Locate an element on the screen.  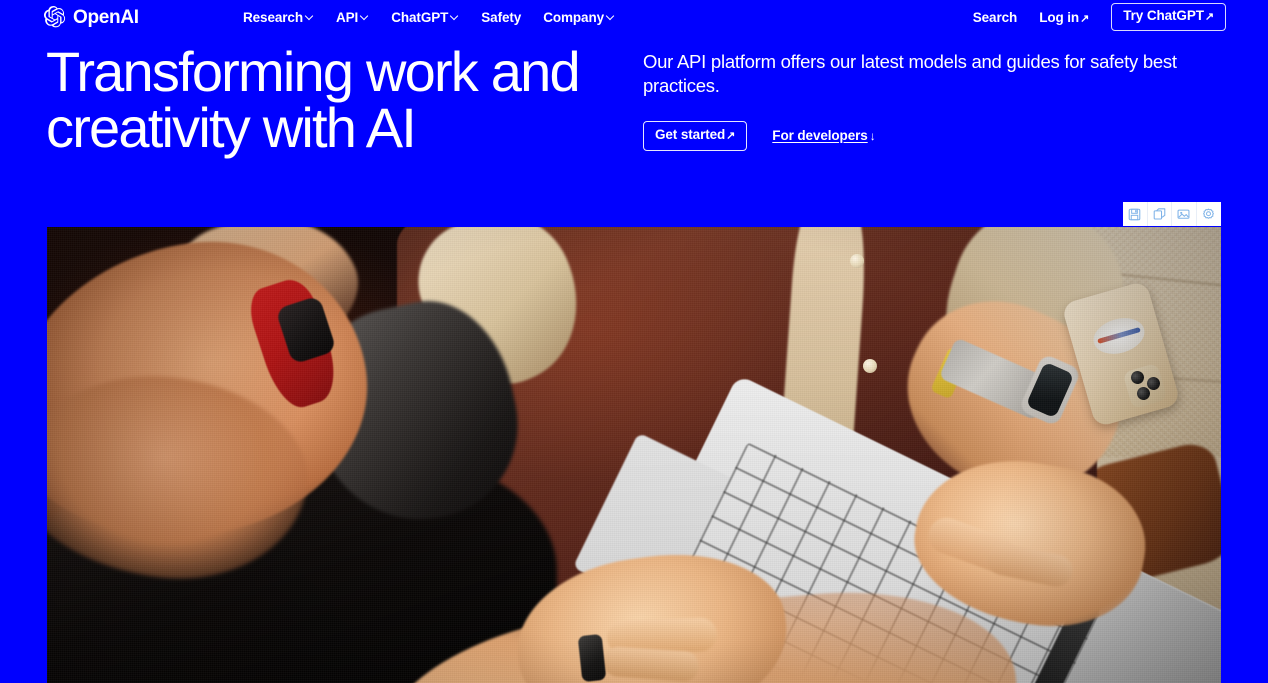
copy-icon is located at coordinates (1159, 214).